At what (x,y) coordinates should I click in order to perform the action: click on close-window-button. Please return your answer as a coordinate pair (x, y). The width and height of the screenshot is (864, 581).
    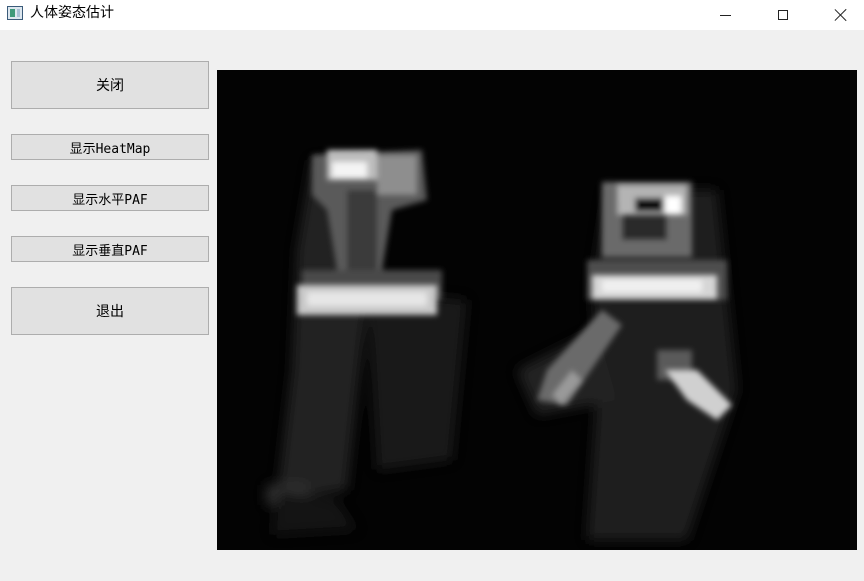
    Looking at the image, I should click on (838, 15).